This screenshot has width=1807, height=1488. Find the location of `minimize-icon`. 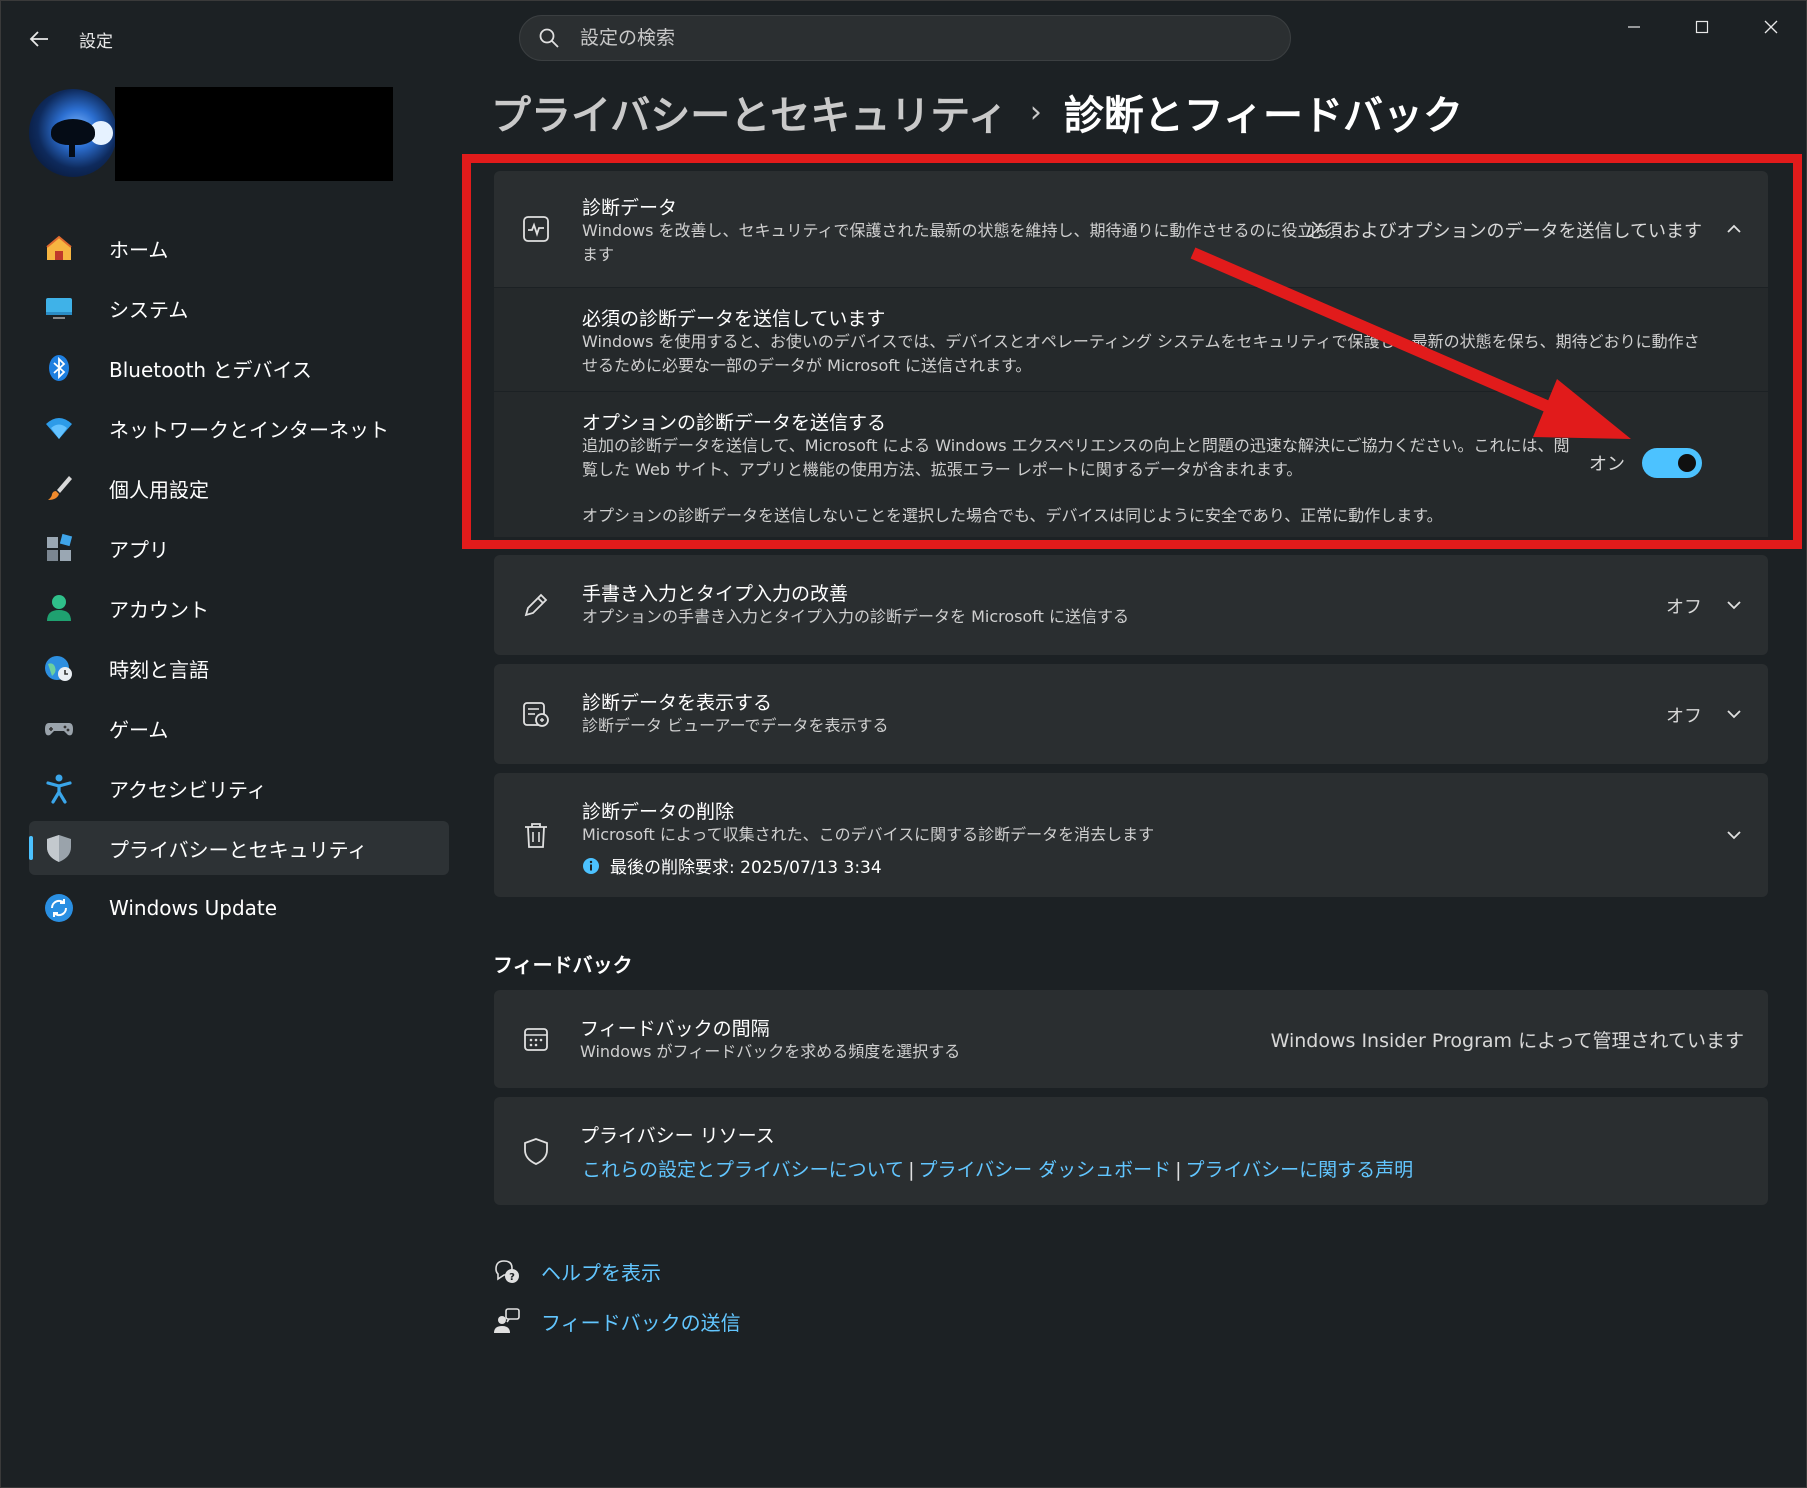

minimize-icon is located at coordinates (1634, 27).